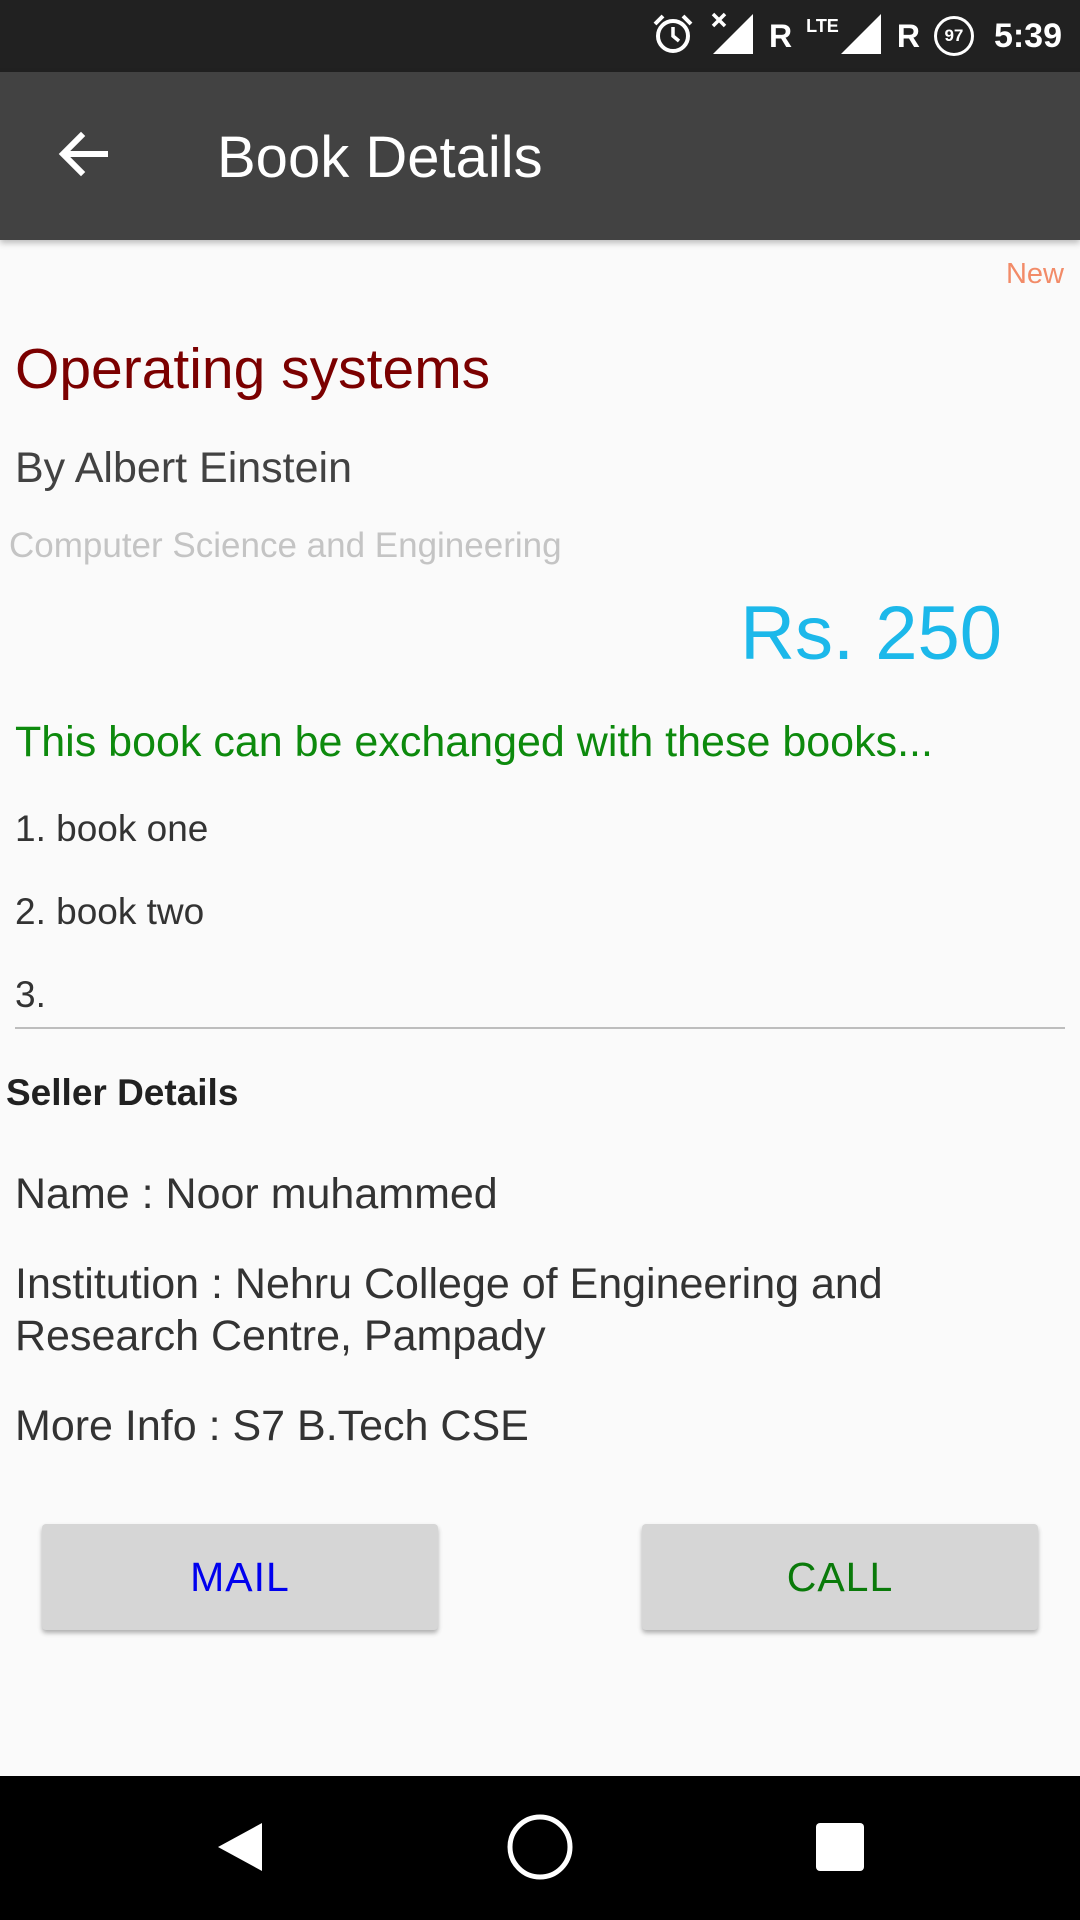  I want to click on navigation-bar, so click(540, 1848).